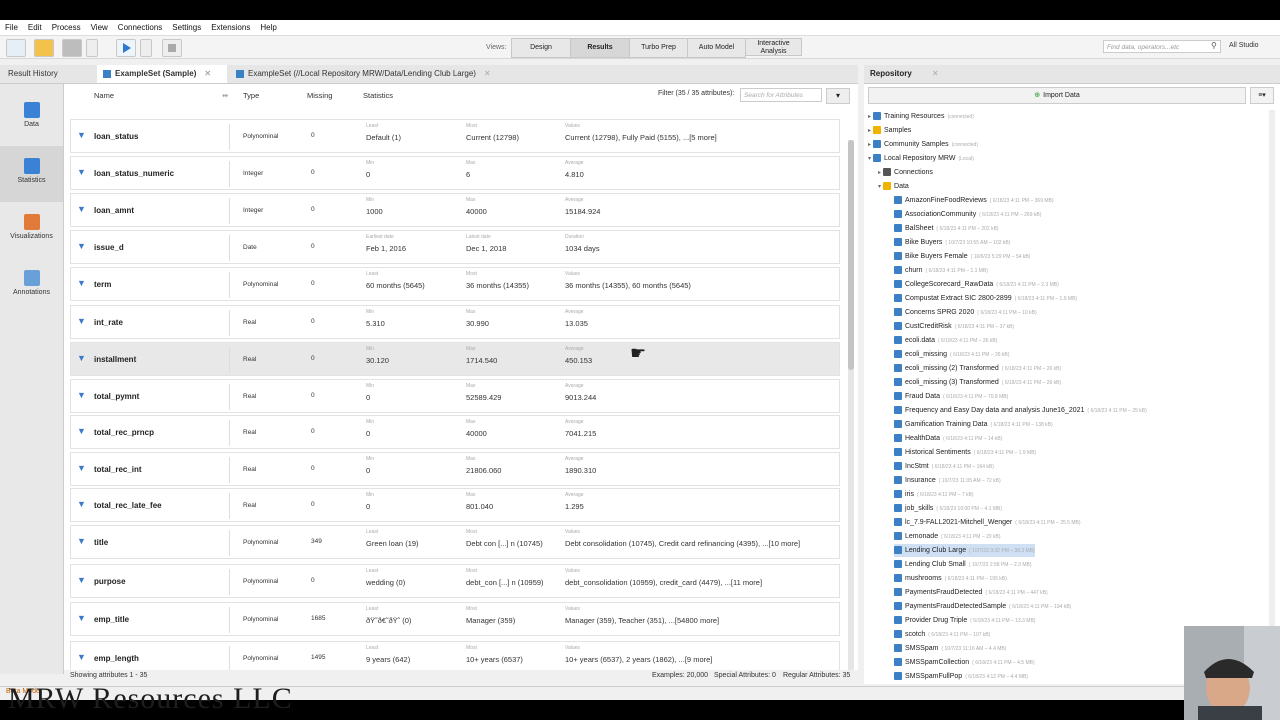 The width and height of the screenshot is (1280, 720). What do you see at coordinates (92, 48) in the screenshot?
I see `save-dropdown-icon` at bounding box center [92, 48].